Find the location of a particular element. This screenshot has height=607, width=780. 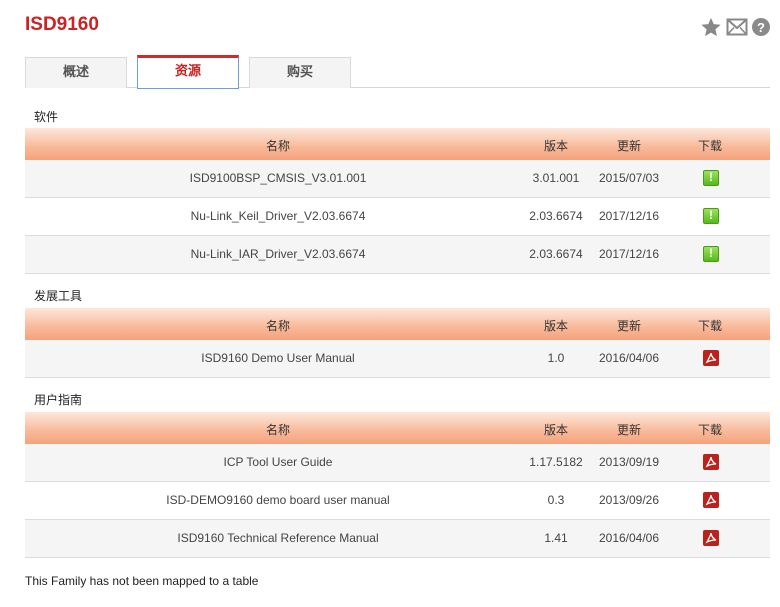

section-label-user-guide: 用户指南 is located at coordinates (58, 400).